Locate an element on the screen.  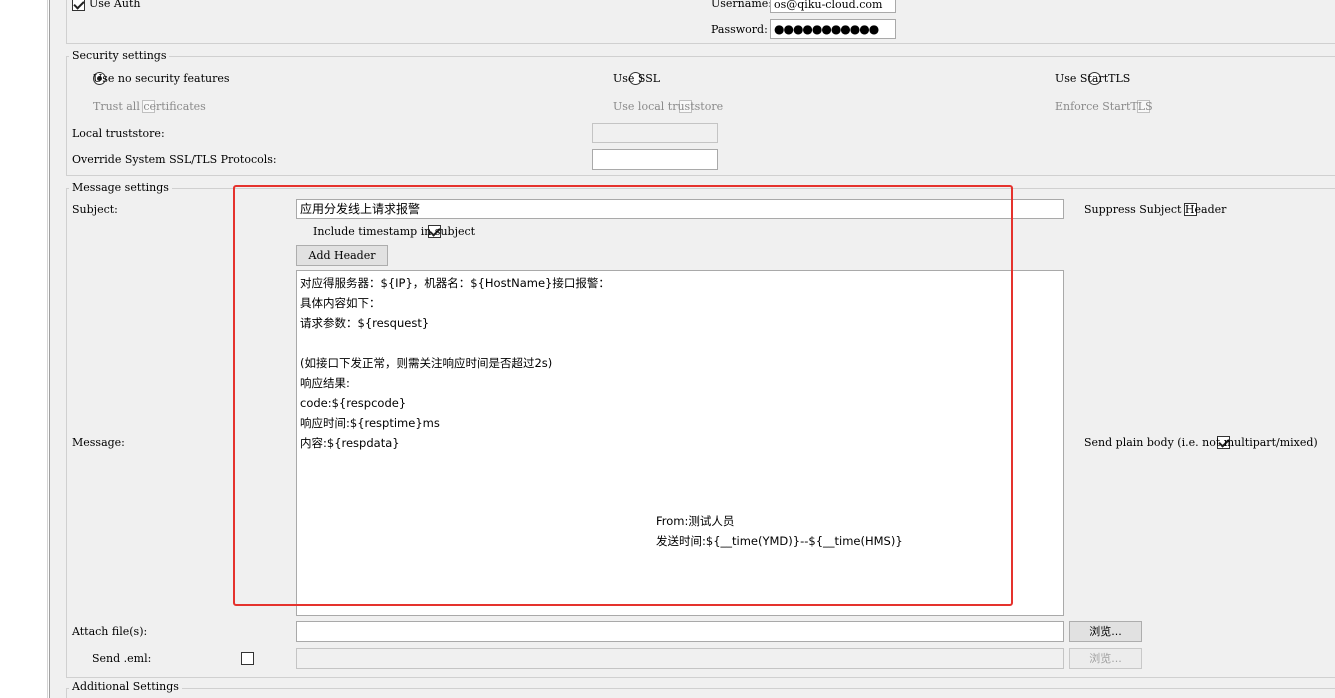
use-local-truststore-label: Use local truststore is located at coordinates (668, 106).